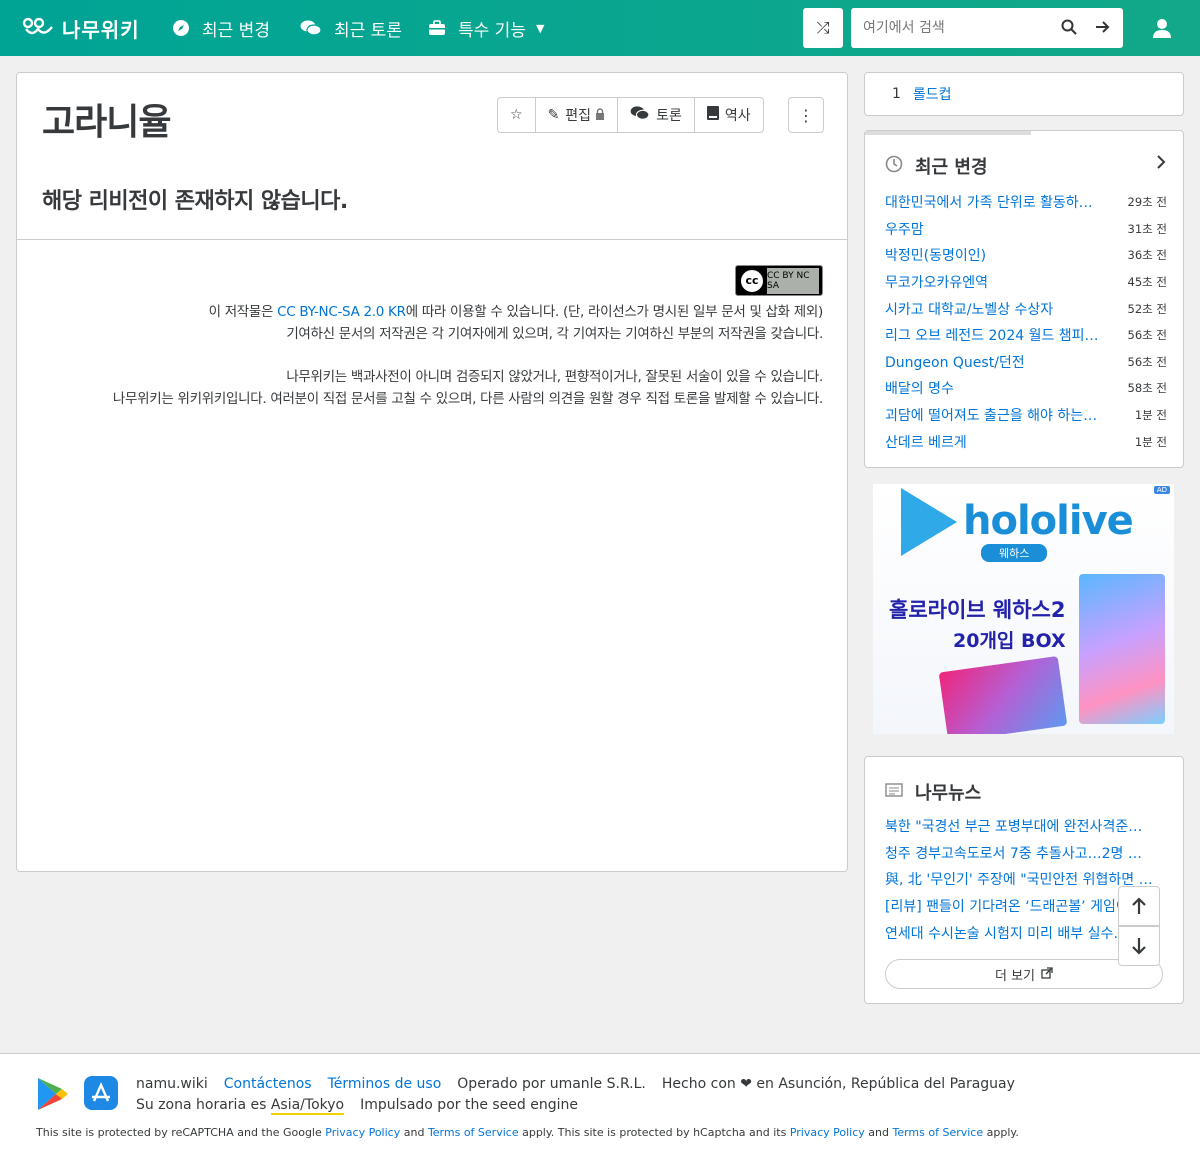 This screenshot has height=1161, width=1200. I want to click on newspaper-icon, so click(894, 792).